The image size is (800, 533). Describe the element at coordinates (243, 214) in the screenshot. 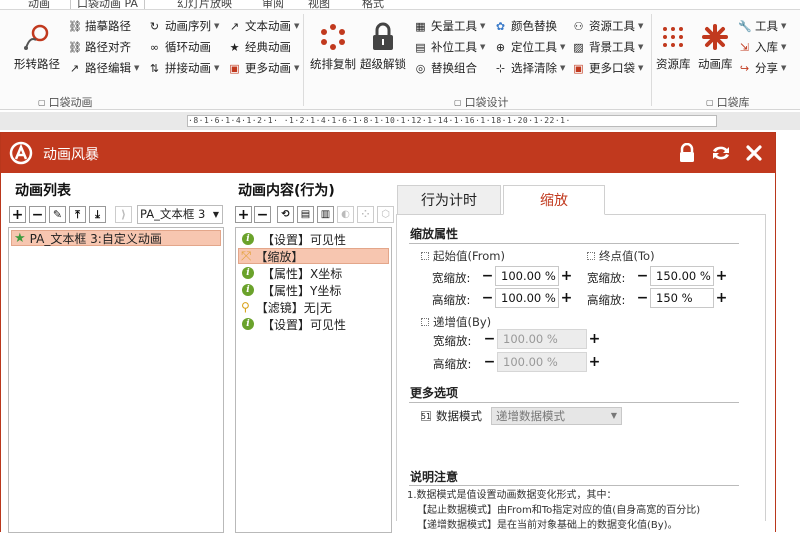

I see `add-behavior-button: +` at that location.